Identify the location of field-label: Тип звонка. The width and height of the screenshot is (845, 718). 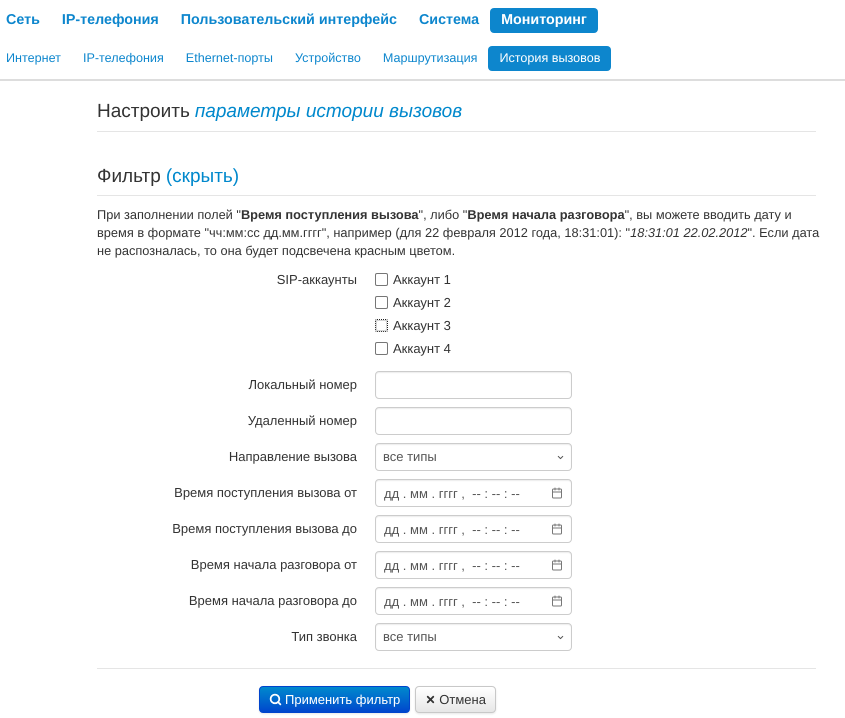
(324, 637).